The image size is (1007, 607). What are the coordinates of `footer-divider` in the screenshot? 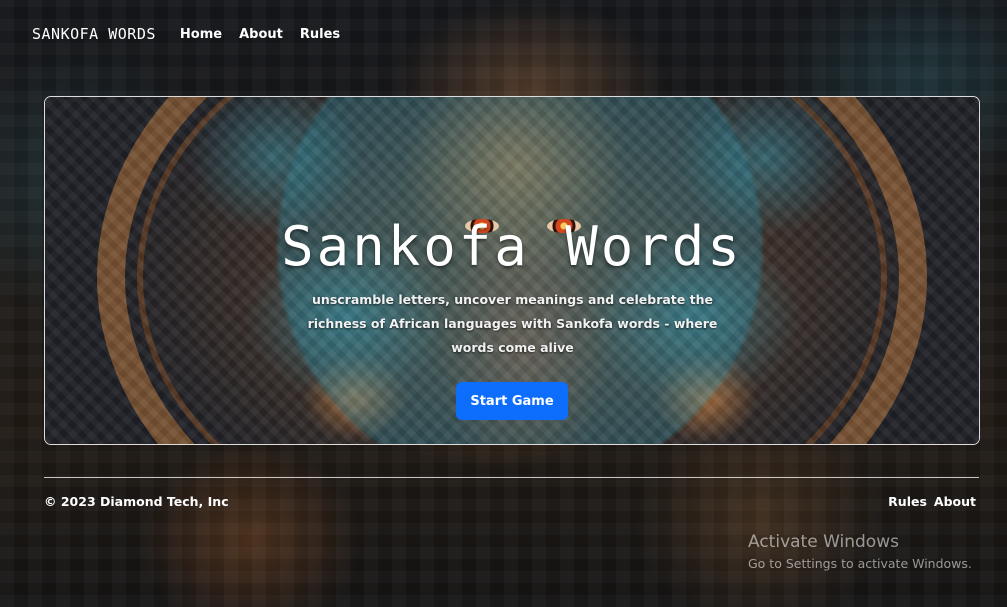 It's located at (511, 477).